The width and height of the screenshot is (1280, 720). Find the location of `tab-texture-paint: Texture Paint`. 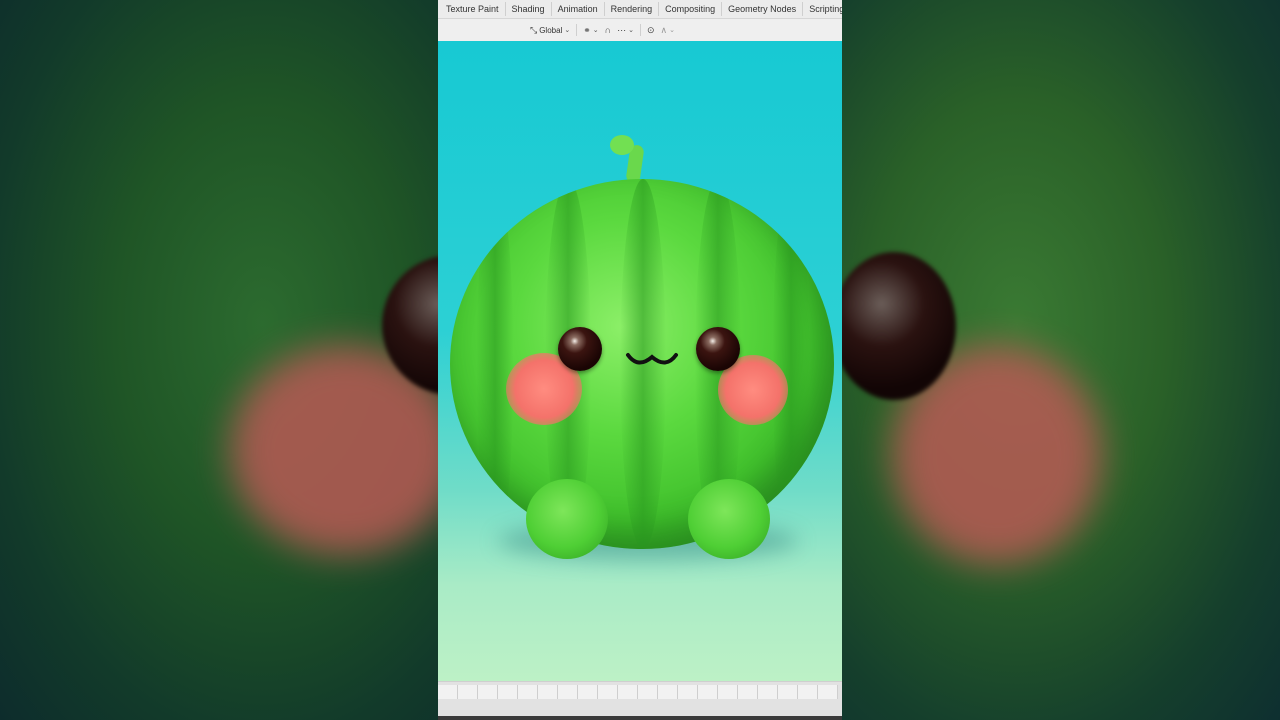

tab-texture-paint: Texture Paint is located at coordinates (473, 9).